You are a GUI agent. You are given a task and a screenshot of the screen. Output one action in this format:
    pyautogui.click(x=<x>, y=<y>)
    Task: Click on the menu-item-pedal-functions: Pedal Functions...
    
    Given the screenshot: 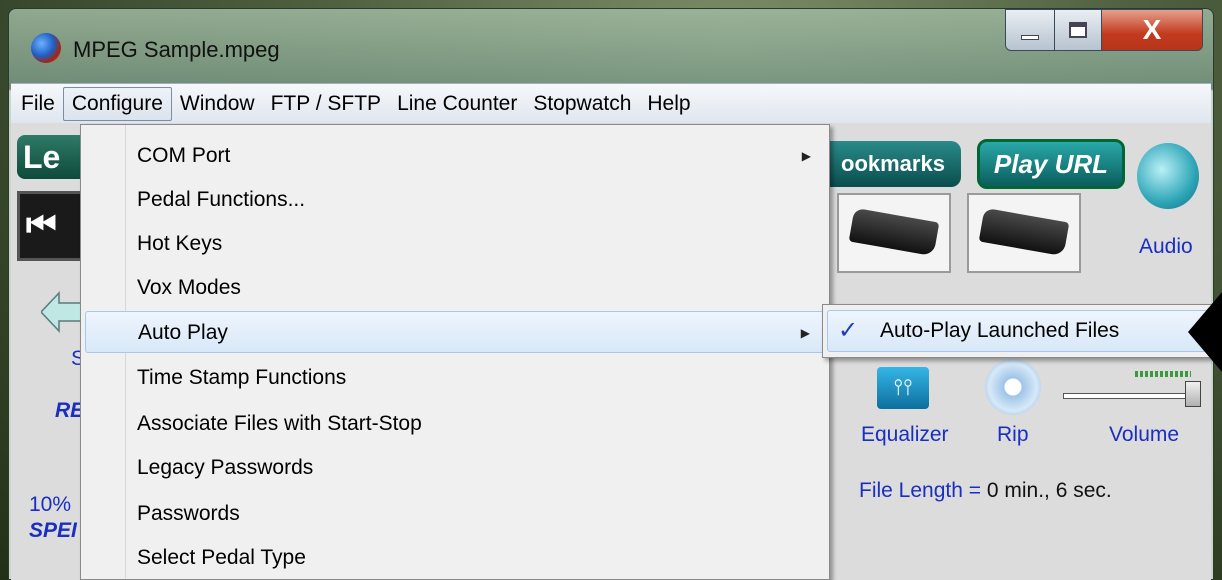 What is the action you would take?
    pyautogui.click(x=455, y=200)
    